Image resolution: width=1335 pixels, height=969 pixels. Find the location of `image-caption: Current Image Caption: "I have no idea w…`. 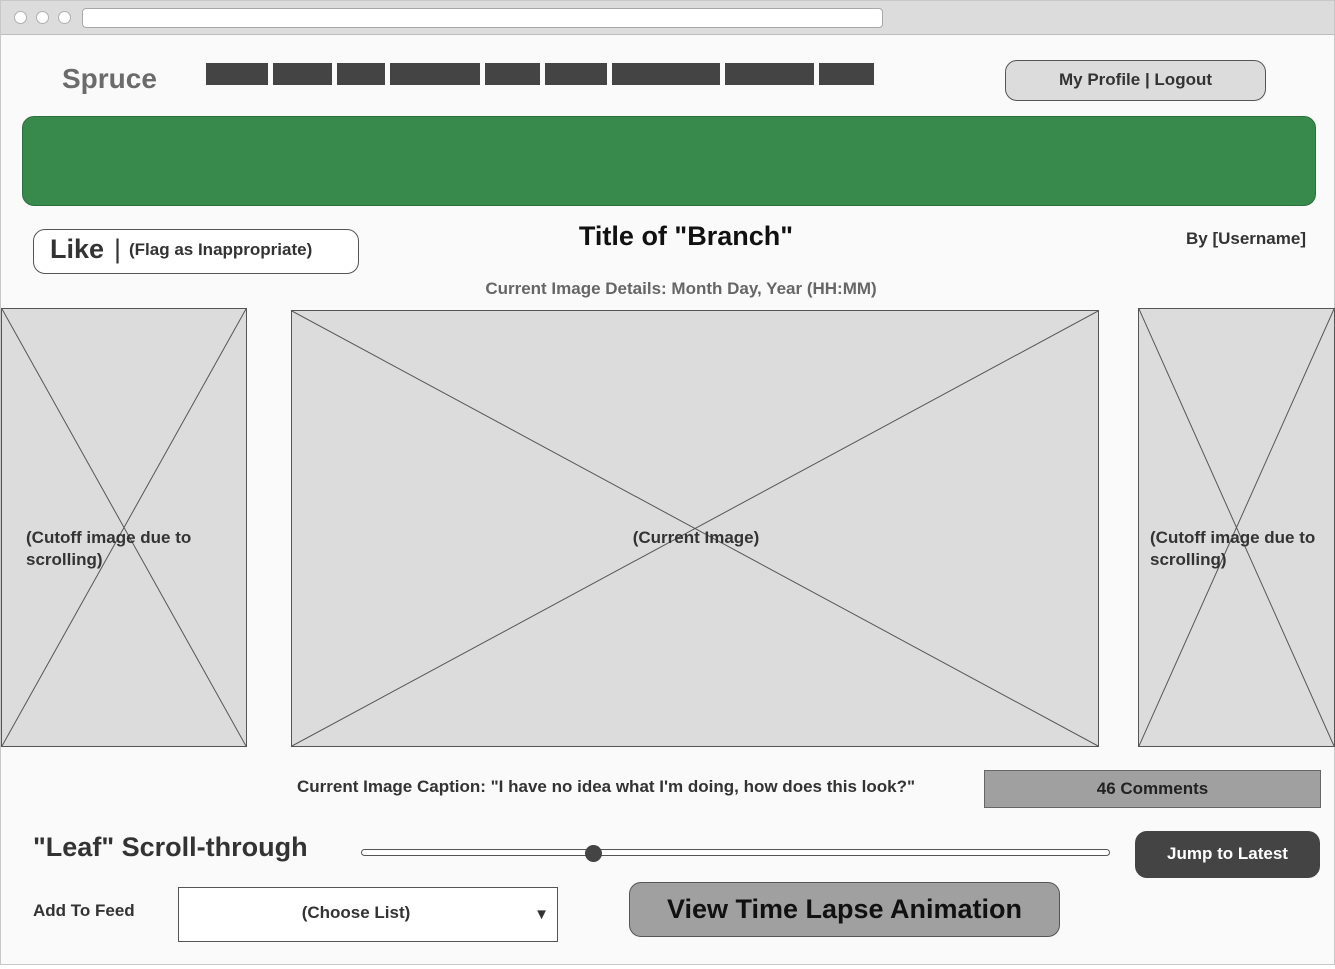

image-caption: Current Image Caption: "I have no idea w… is located at coordinates (606, 786).